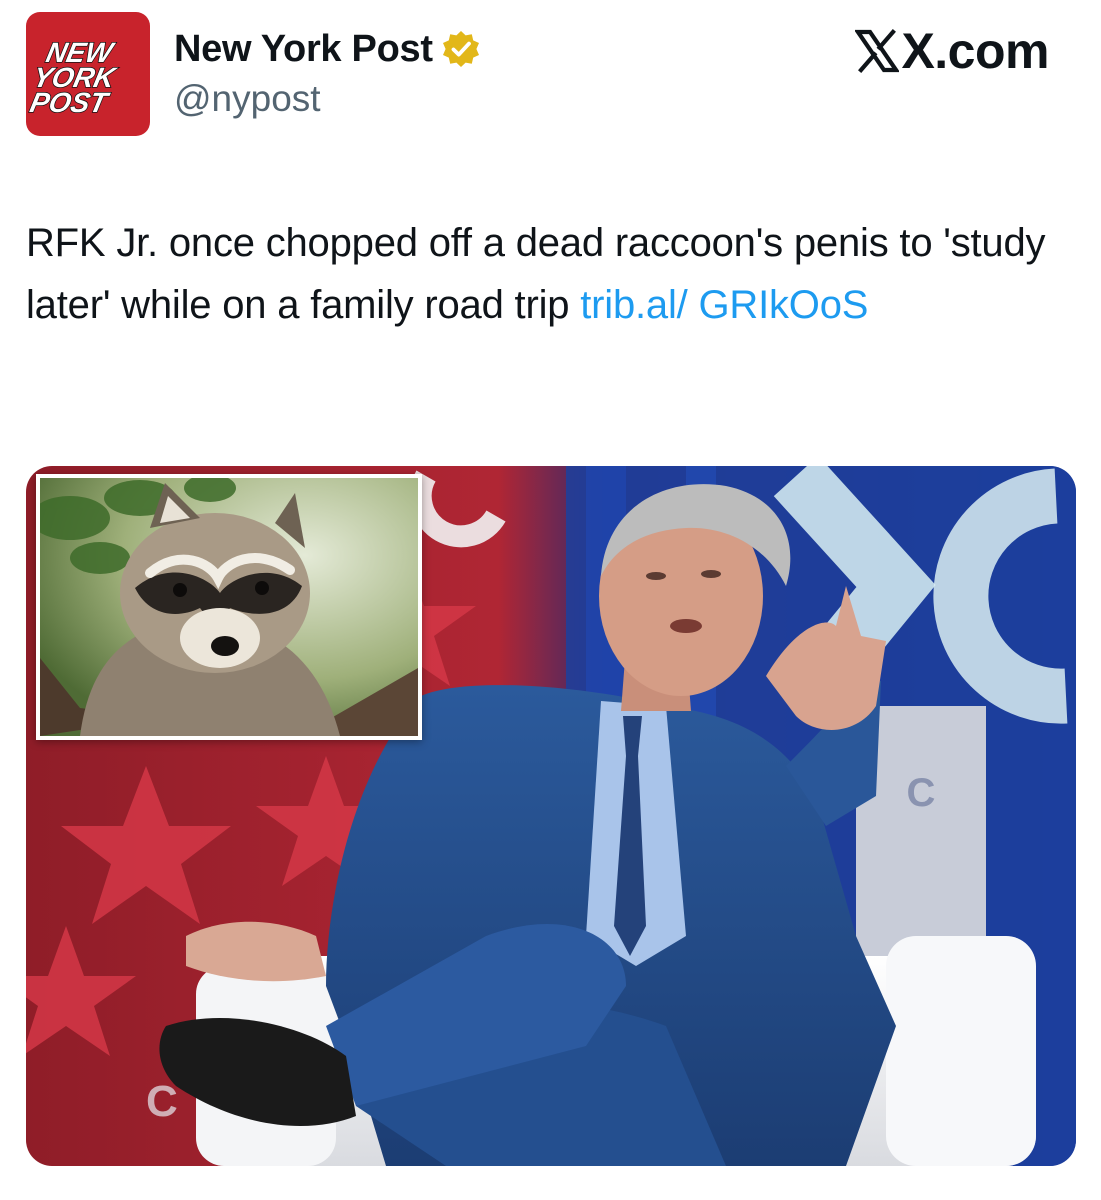  Describe the element at coordinates (70, 102) in the screenshot. I see `logo-line-3: POST` at that location.